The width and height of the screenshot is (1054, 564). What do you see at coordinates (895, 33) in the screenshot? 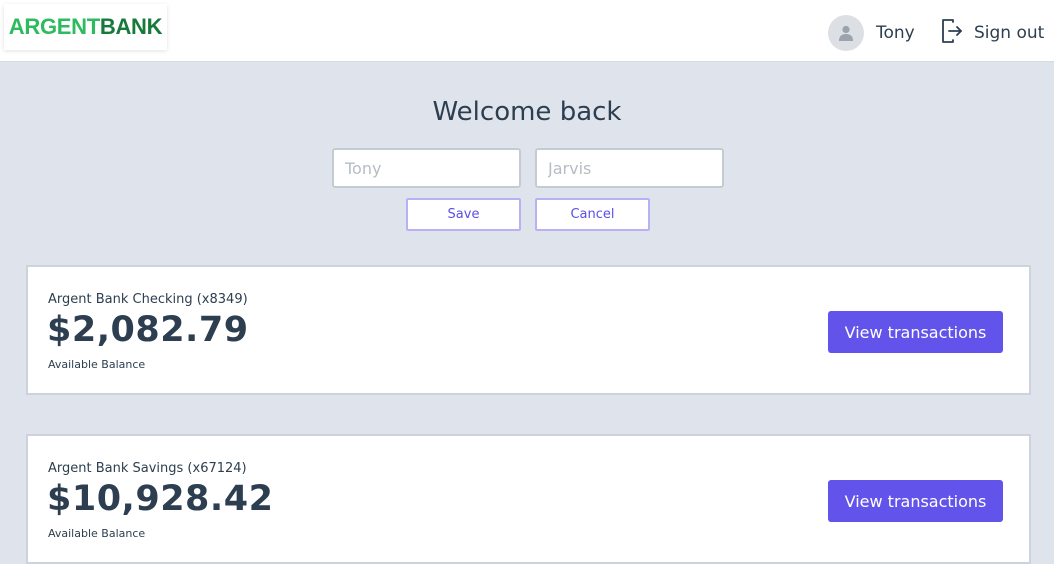
I see `user-name: Tony` at bounding box center [895, 33].